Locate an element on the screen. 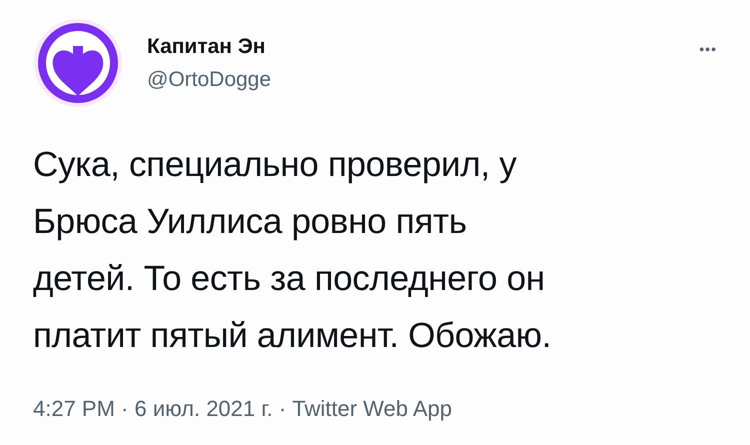  more-button: ••• is located at coordinates (708, 49).